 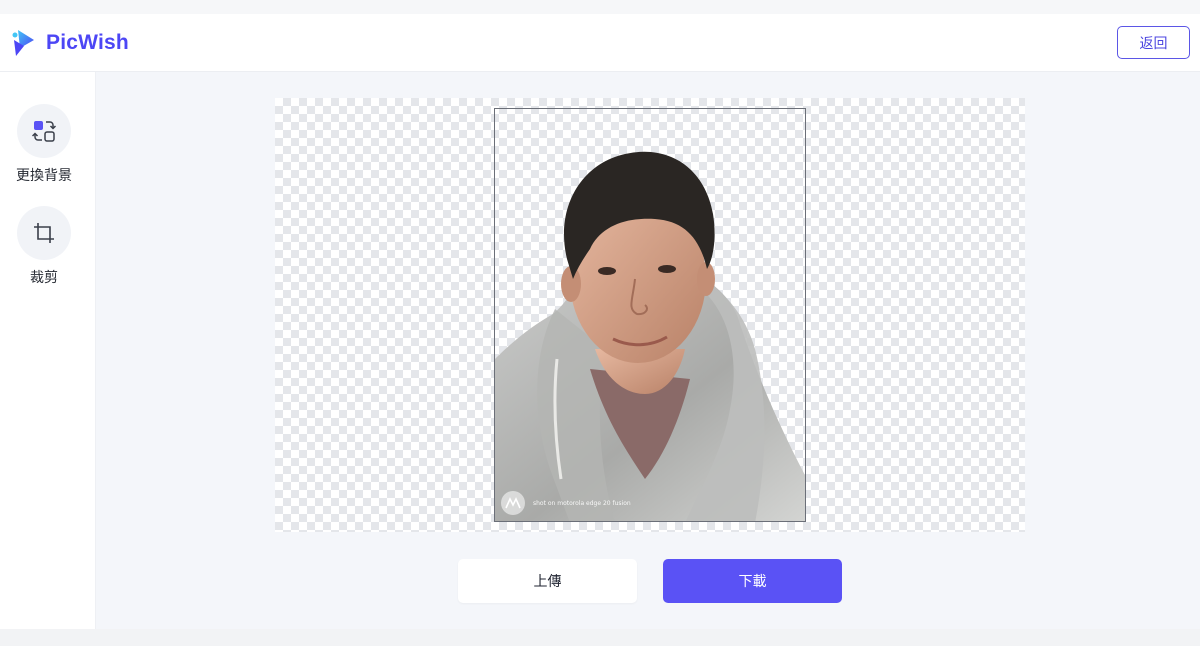 I want to click on person-cutout-image, so click(x=650, y=336).